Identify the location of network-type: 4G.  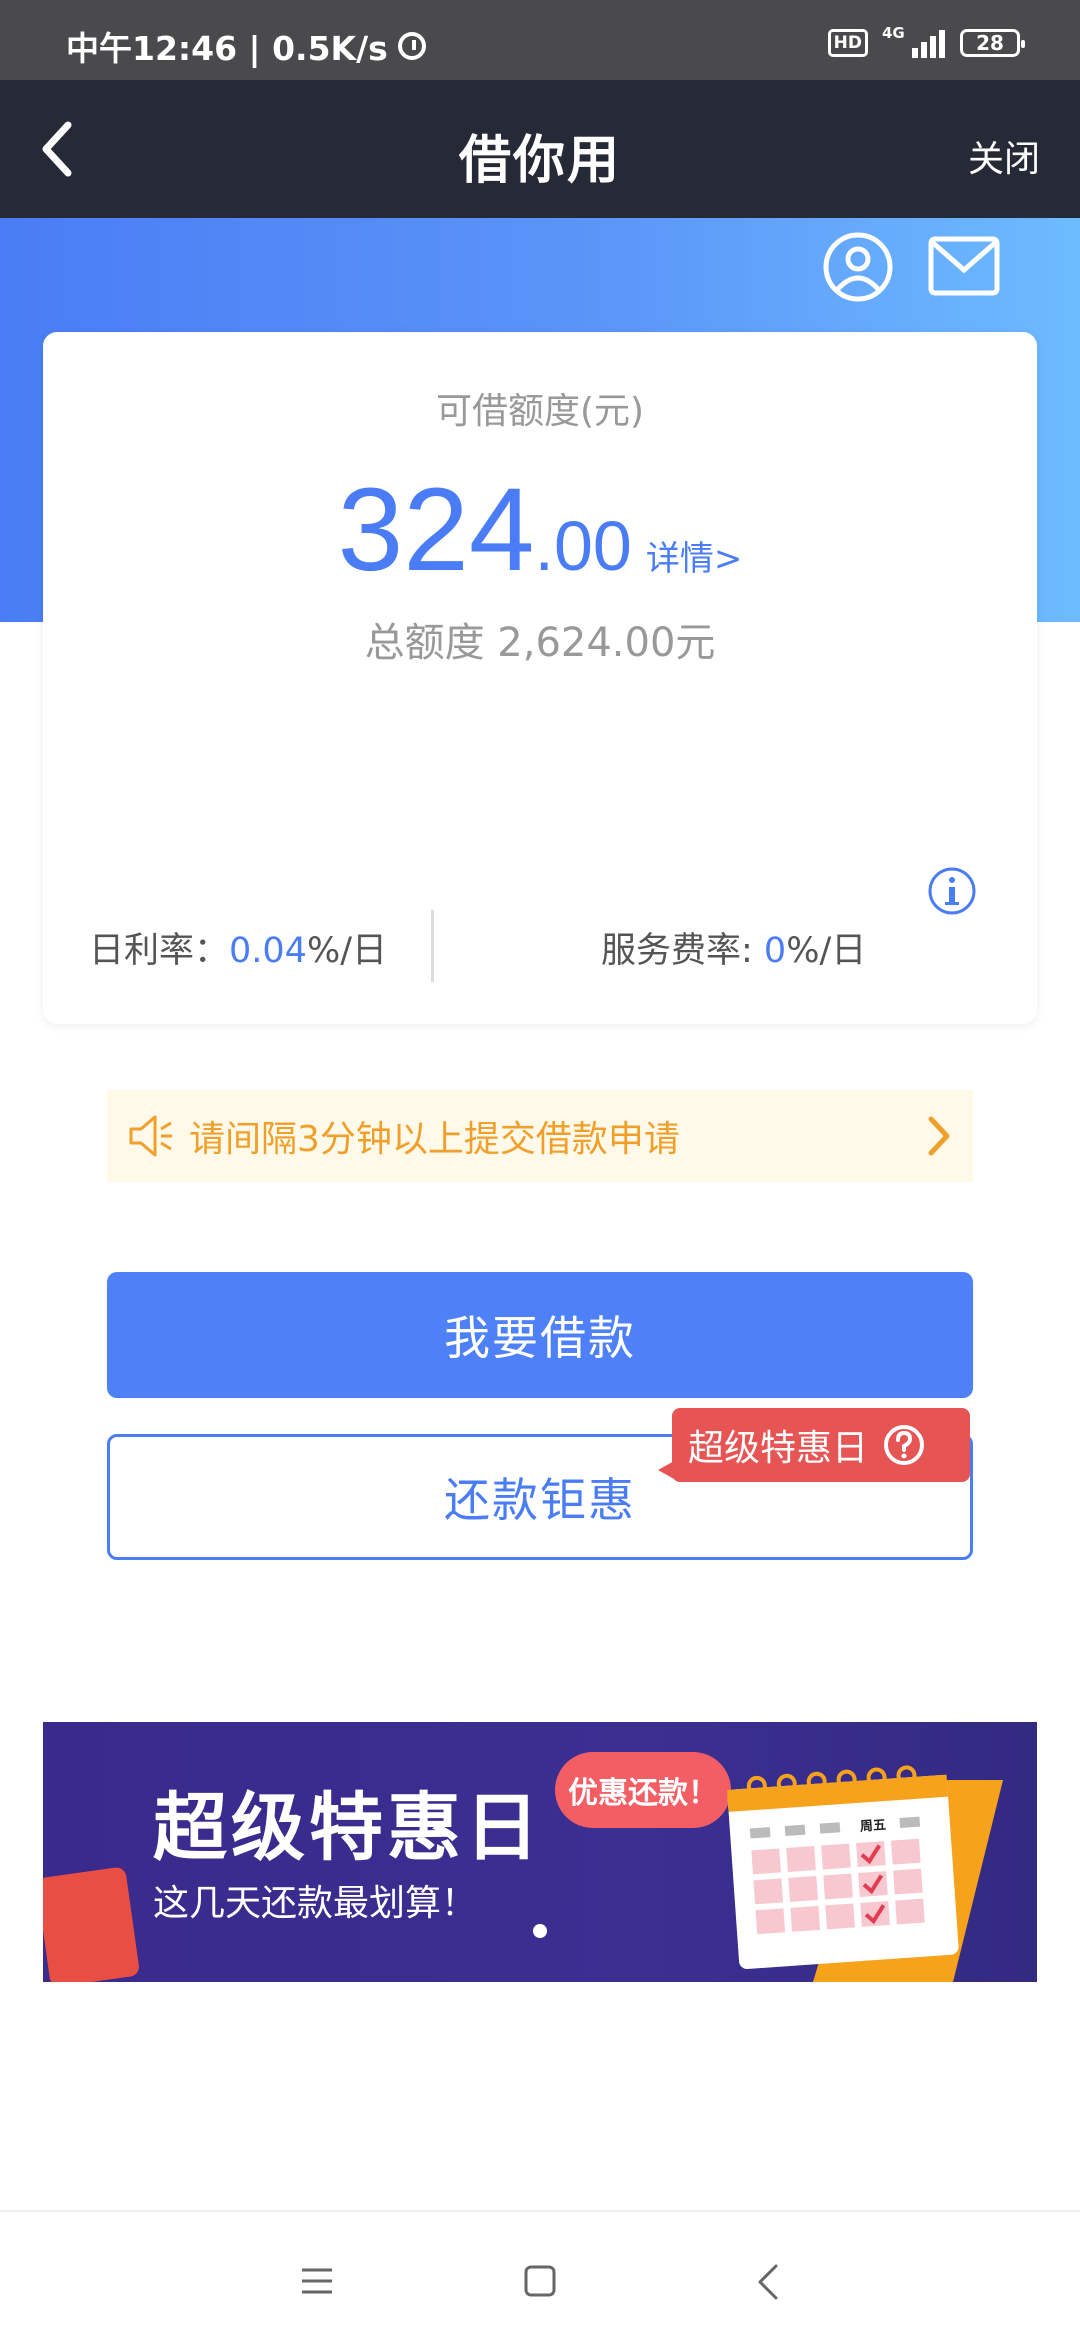
(893, 33).